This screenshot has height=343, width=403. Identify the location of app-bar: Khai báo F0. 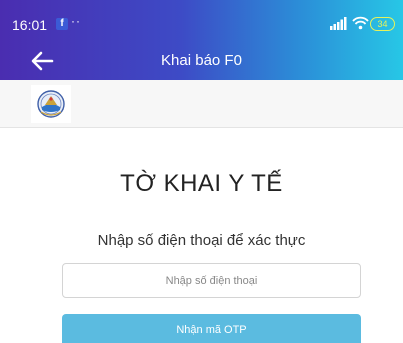
(201, 61).